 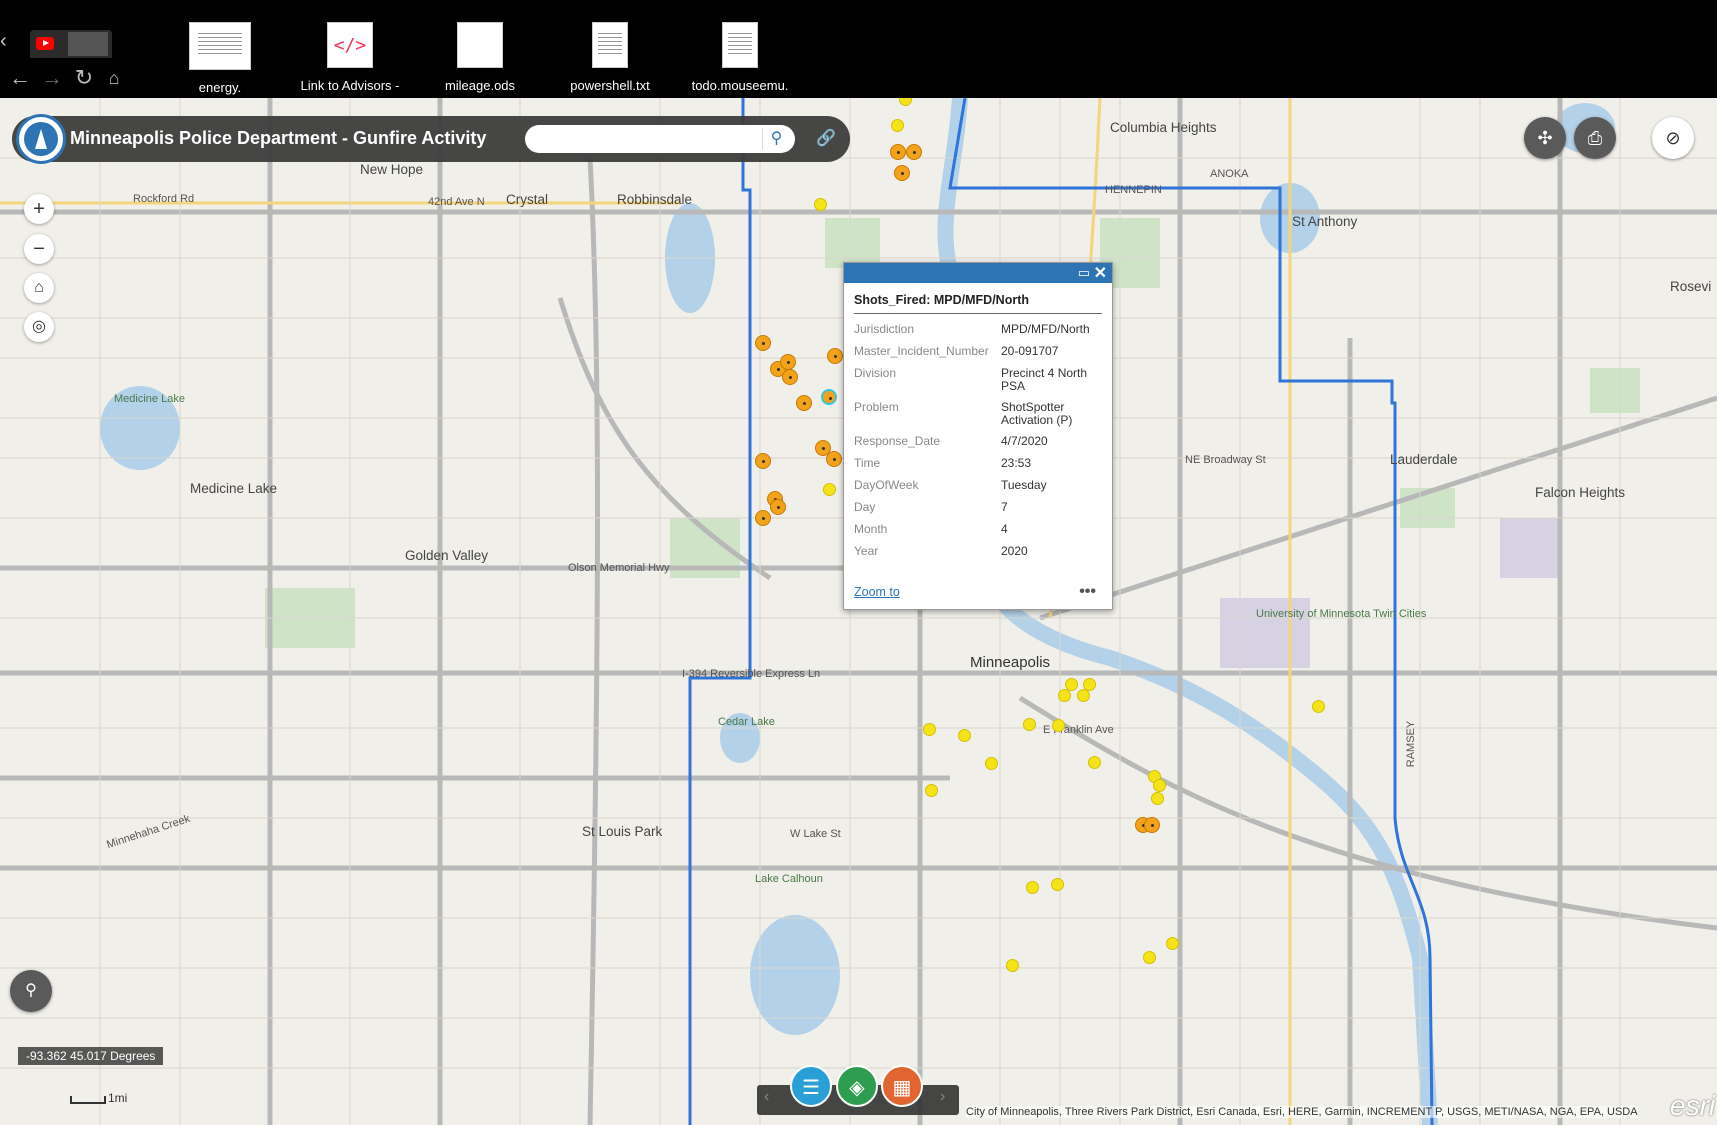 I want to click on close-icon: ✕, so click(x=1100, y=273).